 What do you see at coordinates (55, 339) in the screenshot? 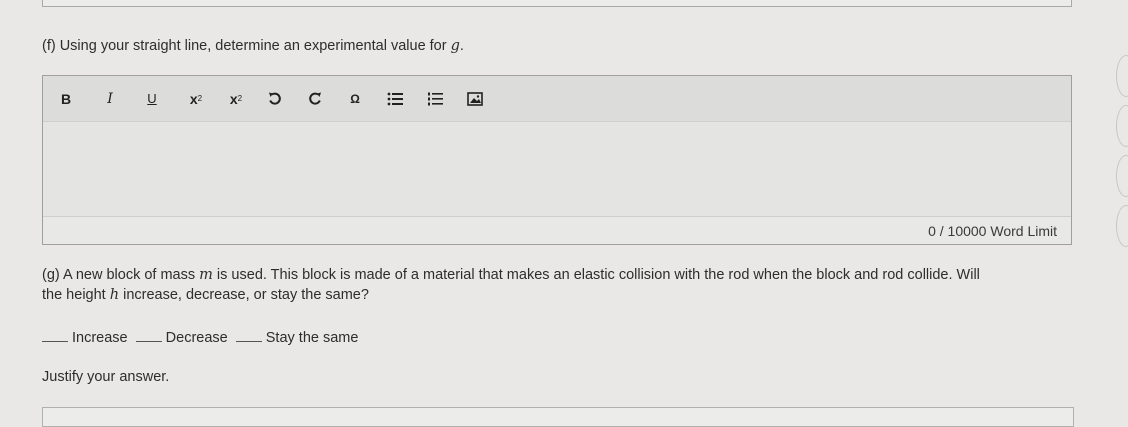
I see `increase-blank` at bounding box center [55, 339].